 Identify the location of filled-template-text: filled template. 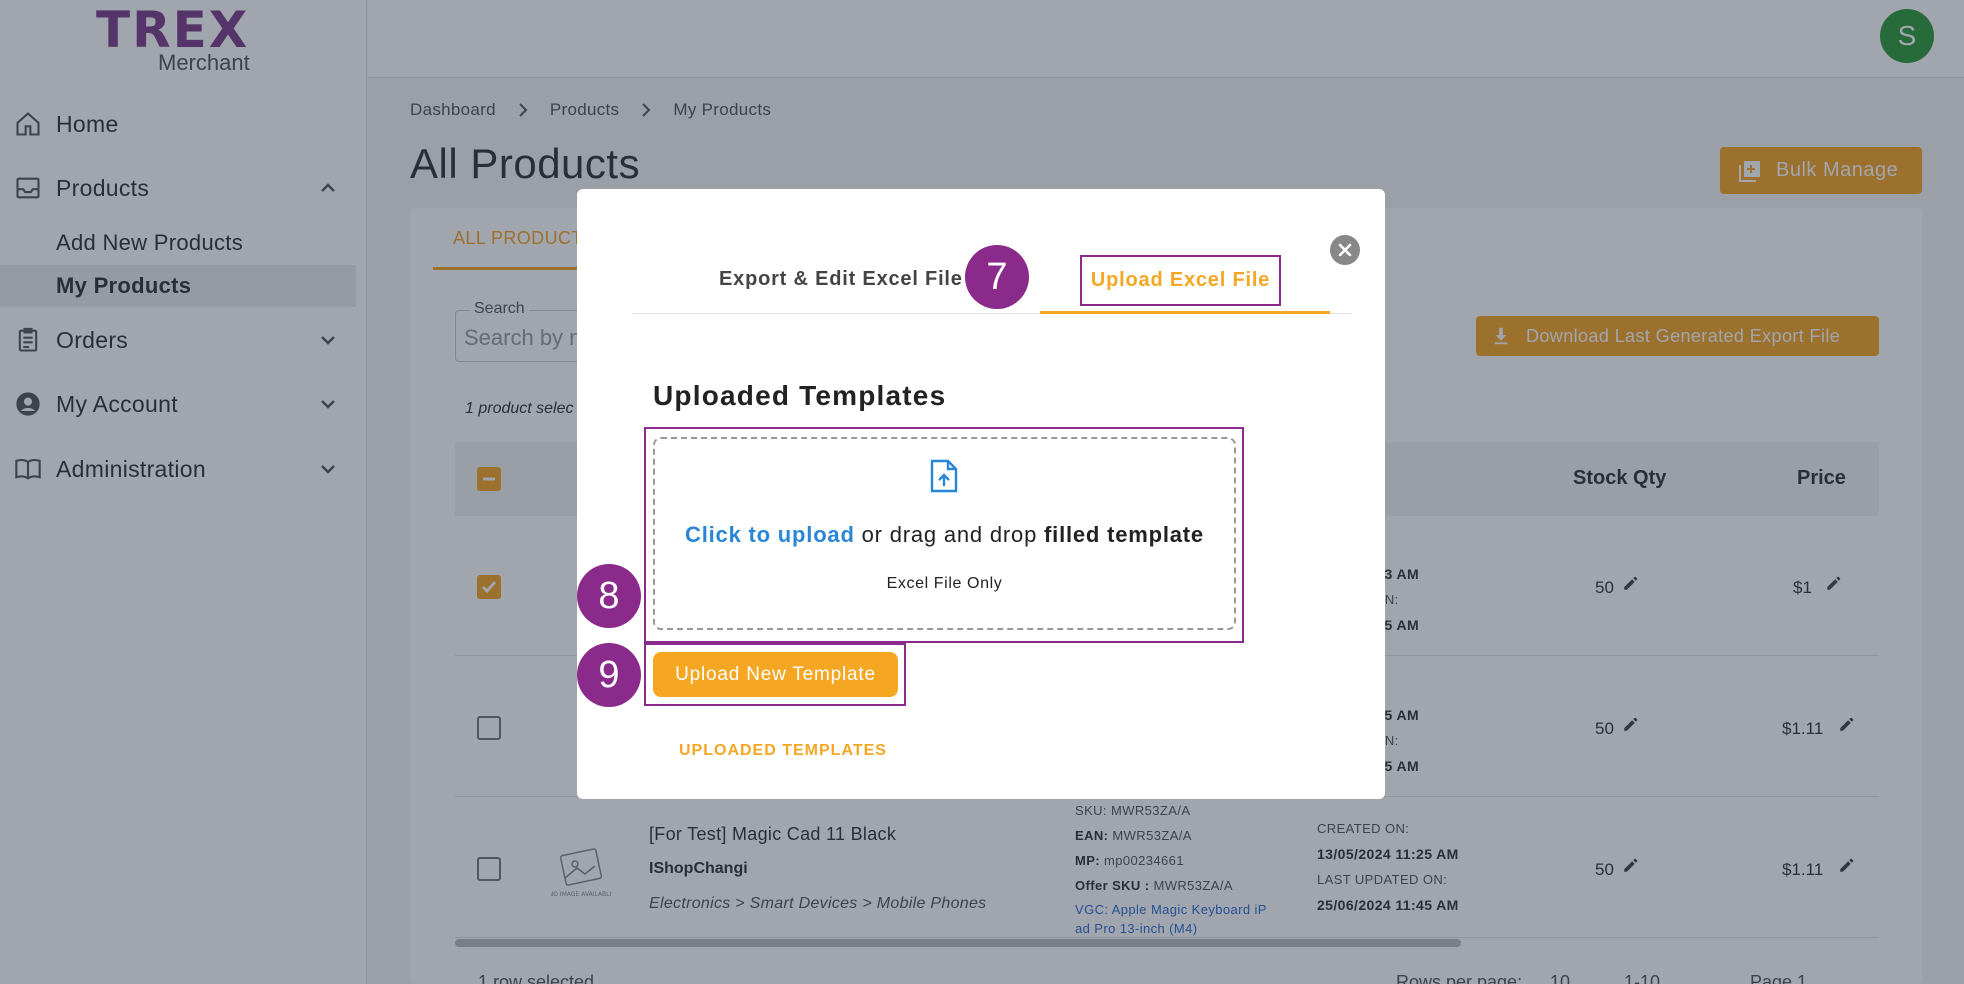
(1124, 534).